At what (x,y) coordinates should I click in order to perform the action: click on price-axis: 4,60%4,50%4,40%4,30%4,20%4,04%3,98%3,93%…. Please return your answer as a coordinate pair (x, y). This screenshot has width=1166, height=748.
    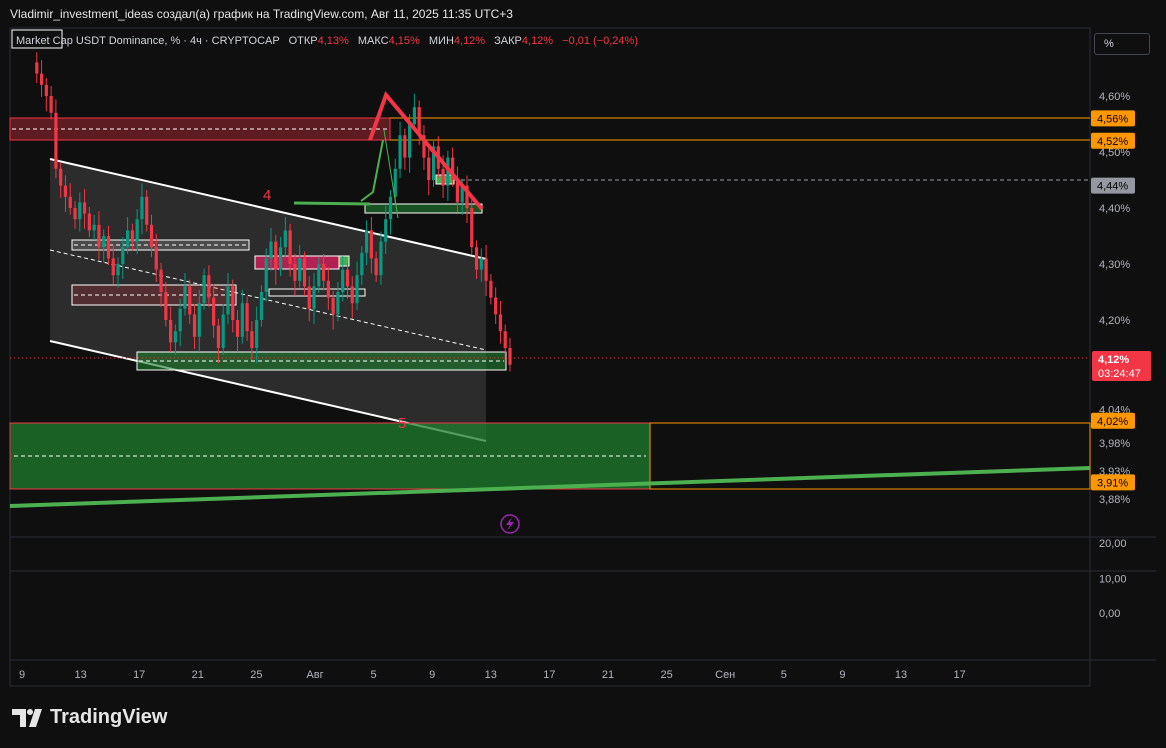
    Looking at the image, I should click on (1114, 298).